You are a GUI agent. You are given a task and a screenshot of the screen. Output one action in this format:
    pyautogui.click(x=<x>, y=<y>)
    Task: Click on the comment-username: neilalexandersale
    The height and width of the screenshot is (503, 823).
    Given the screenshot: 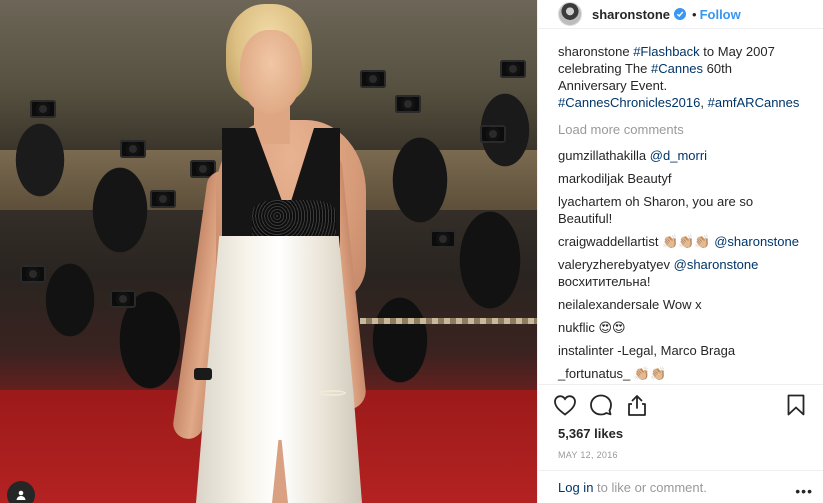 What is the action you would take?
    pyautogui.click(x=608, y=304)
    